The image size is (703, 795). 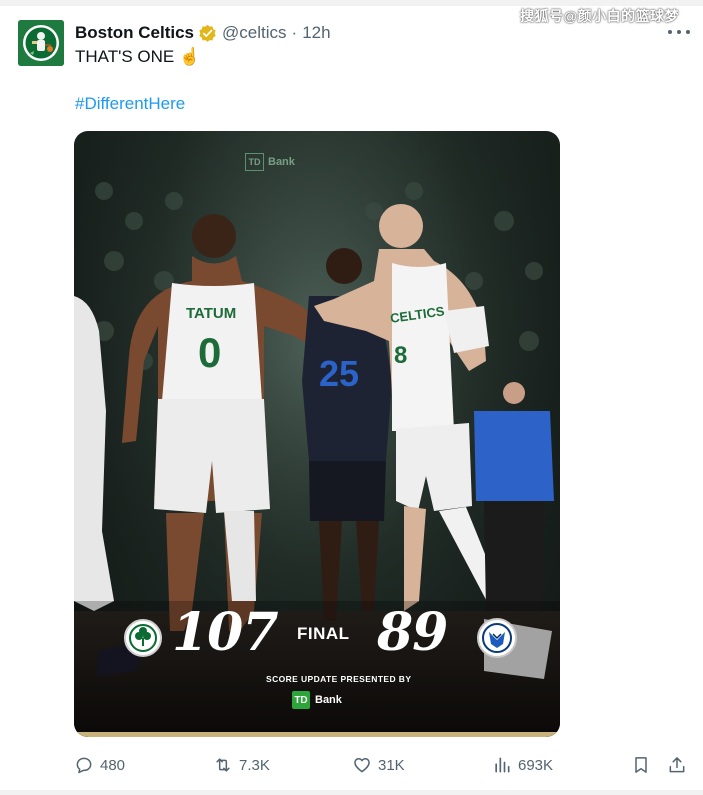 What do you see at coordinates (254, 765) in the screenshot?
I see `repost-count: 7.3K` at bounding box center [254, 765].